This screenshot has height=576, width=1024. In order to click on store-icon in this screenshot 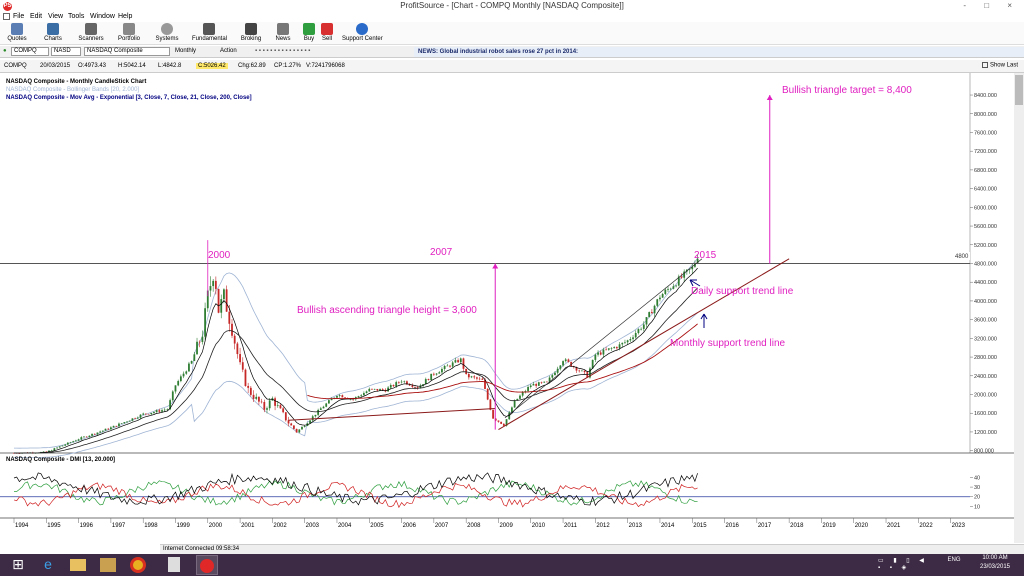, I will do `click(108, 565)`.